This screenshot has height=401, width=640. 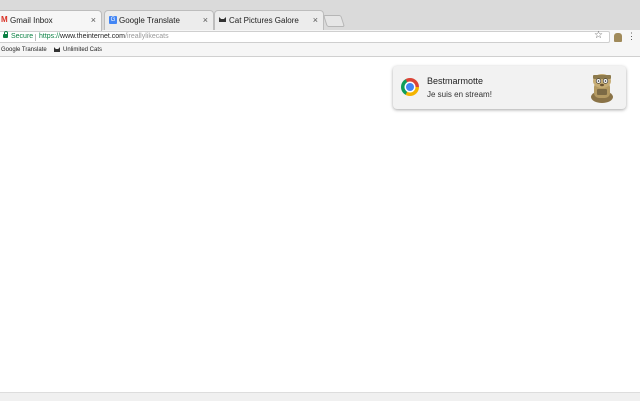 What do you see at coordinates (35, 37) in the screenshot?
I see `divider` at bounding box center [35, 37].